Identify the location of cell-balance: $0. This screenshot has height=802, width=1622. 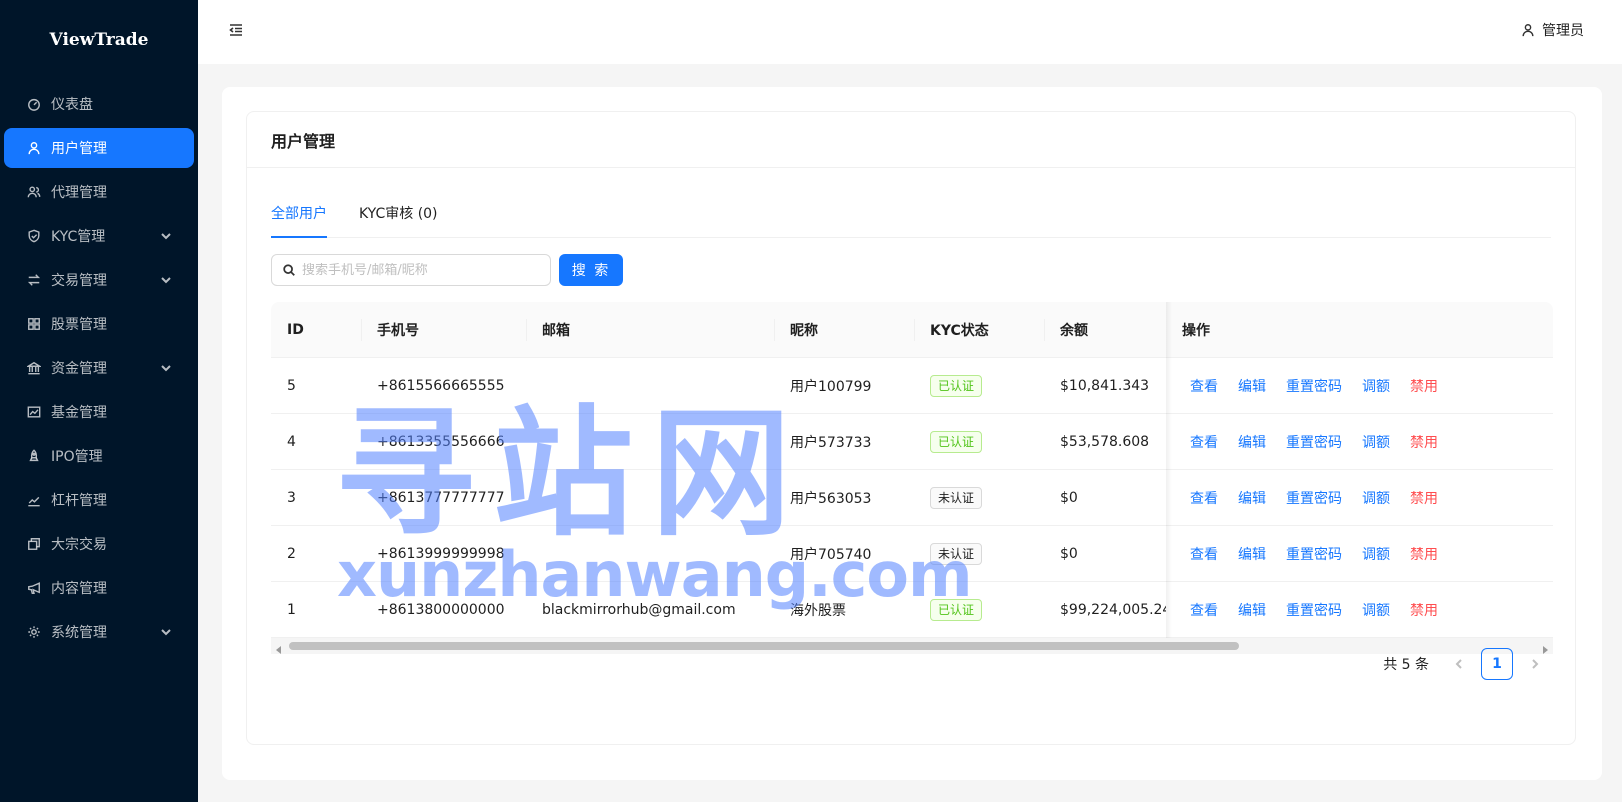
(1069, 553).